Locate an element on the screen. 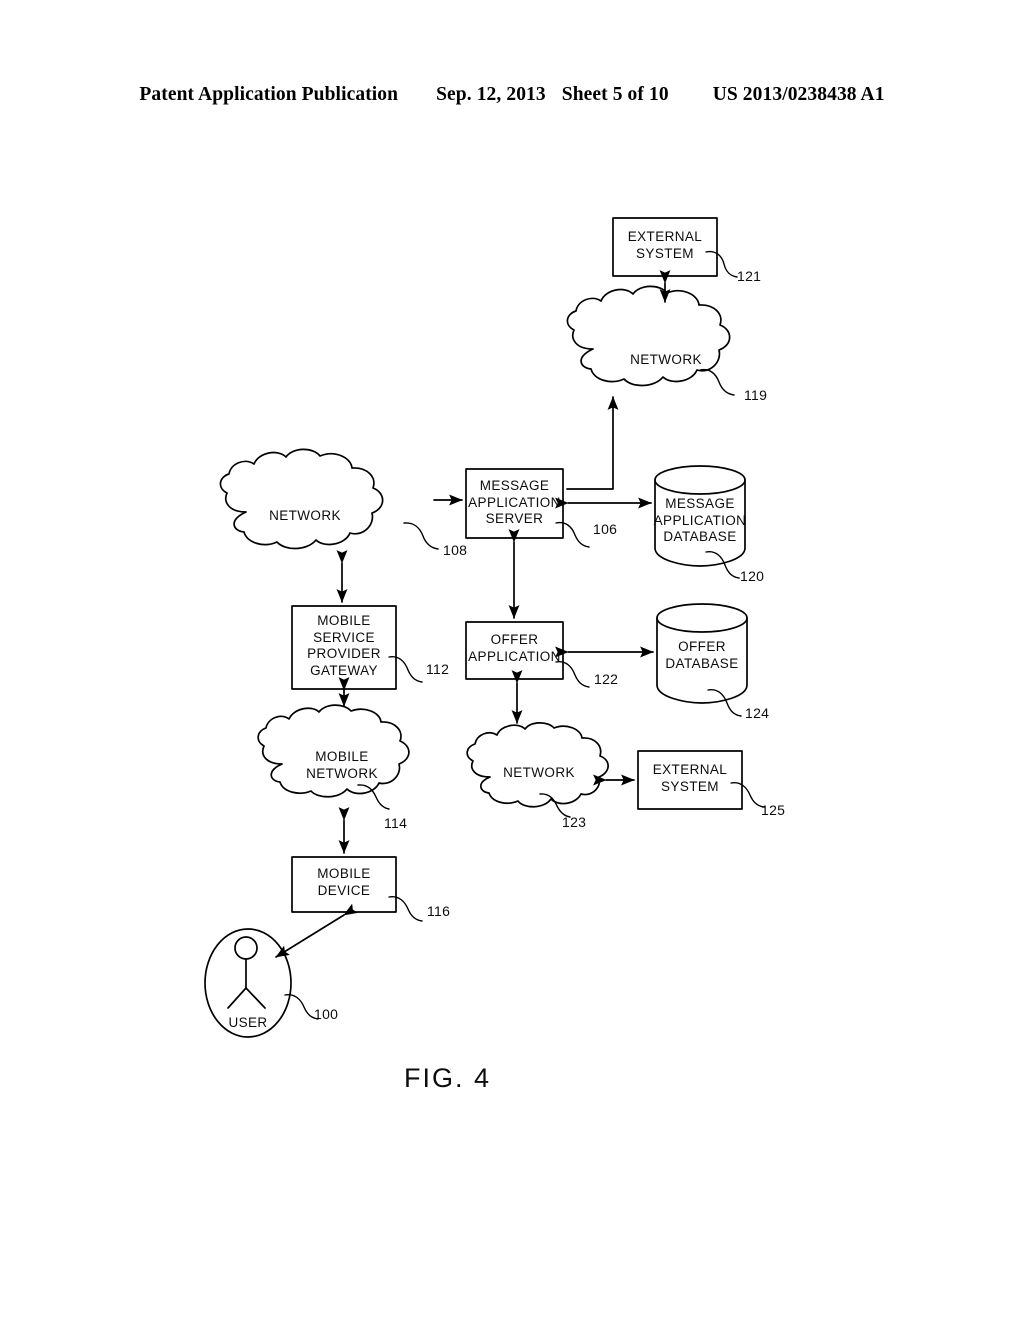  ref-123: 123 is located at coordinates (574, 822).